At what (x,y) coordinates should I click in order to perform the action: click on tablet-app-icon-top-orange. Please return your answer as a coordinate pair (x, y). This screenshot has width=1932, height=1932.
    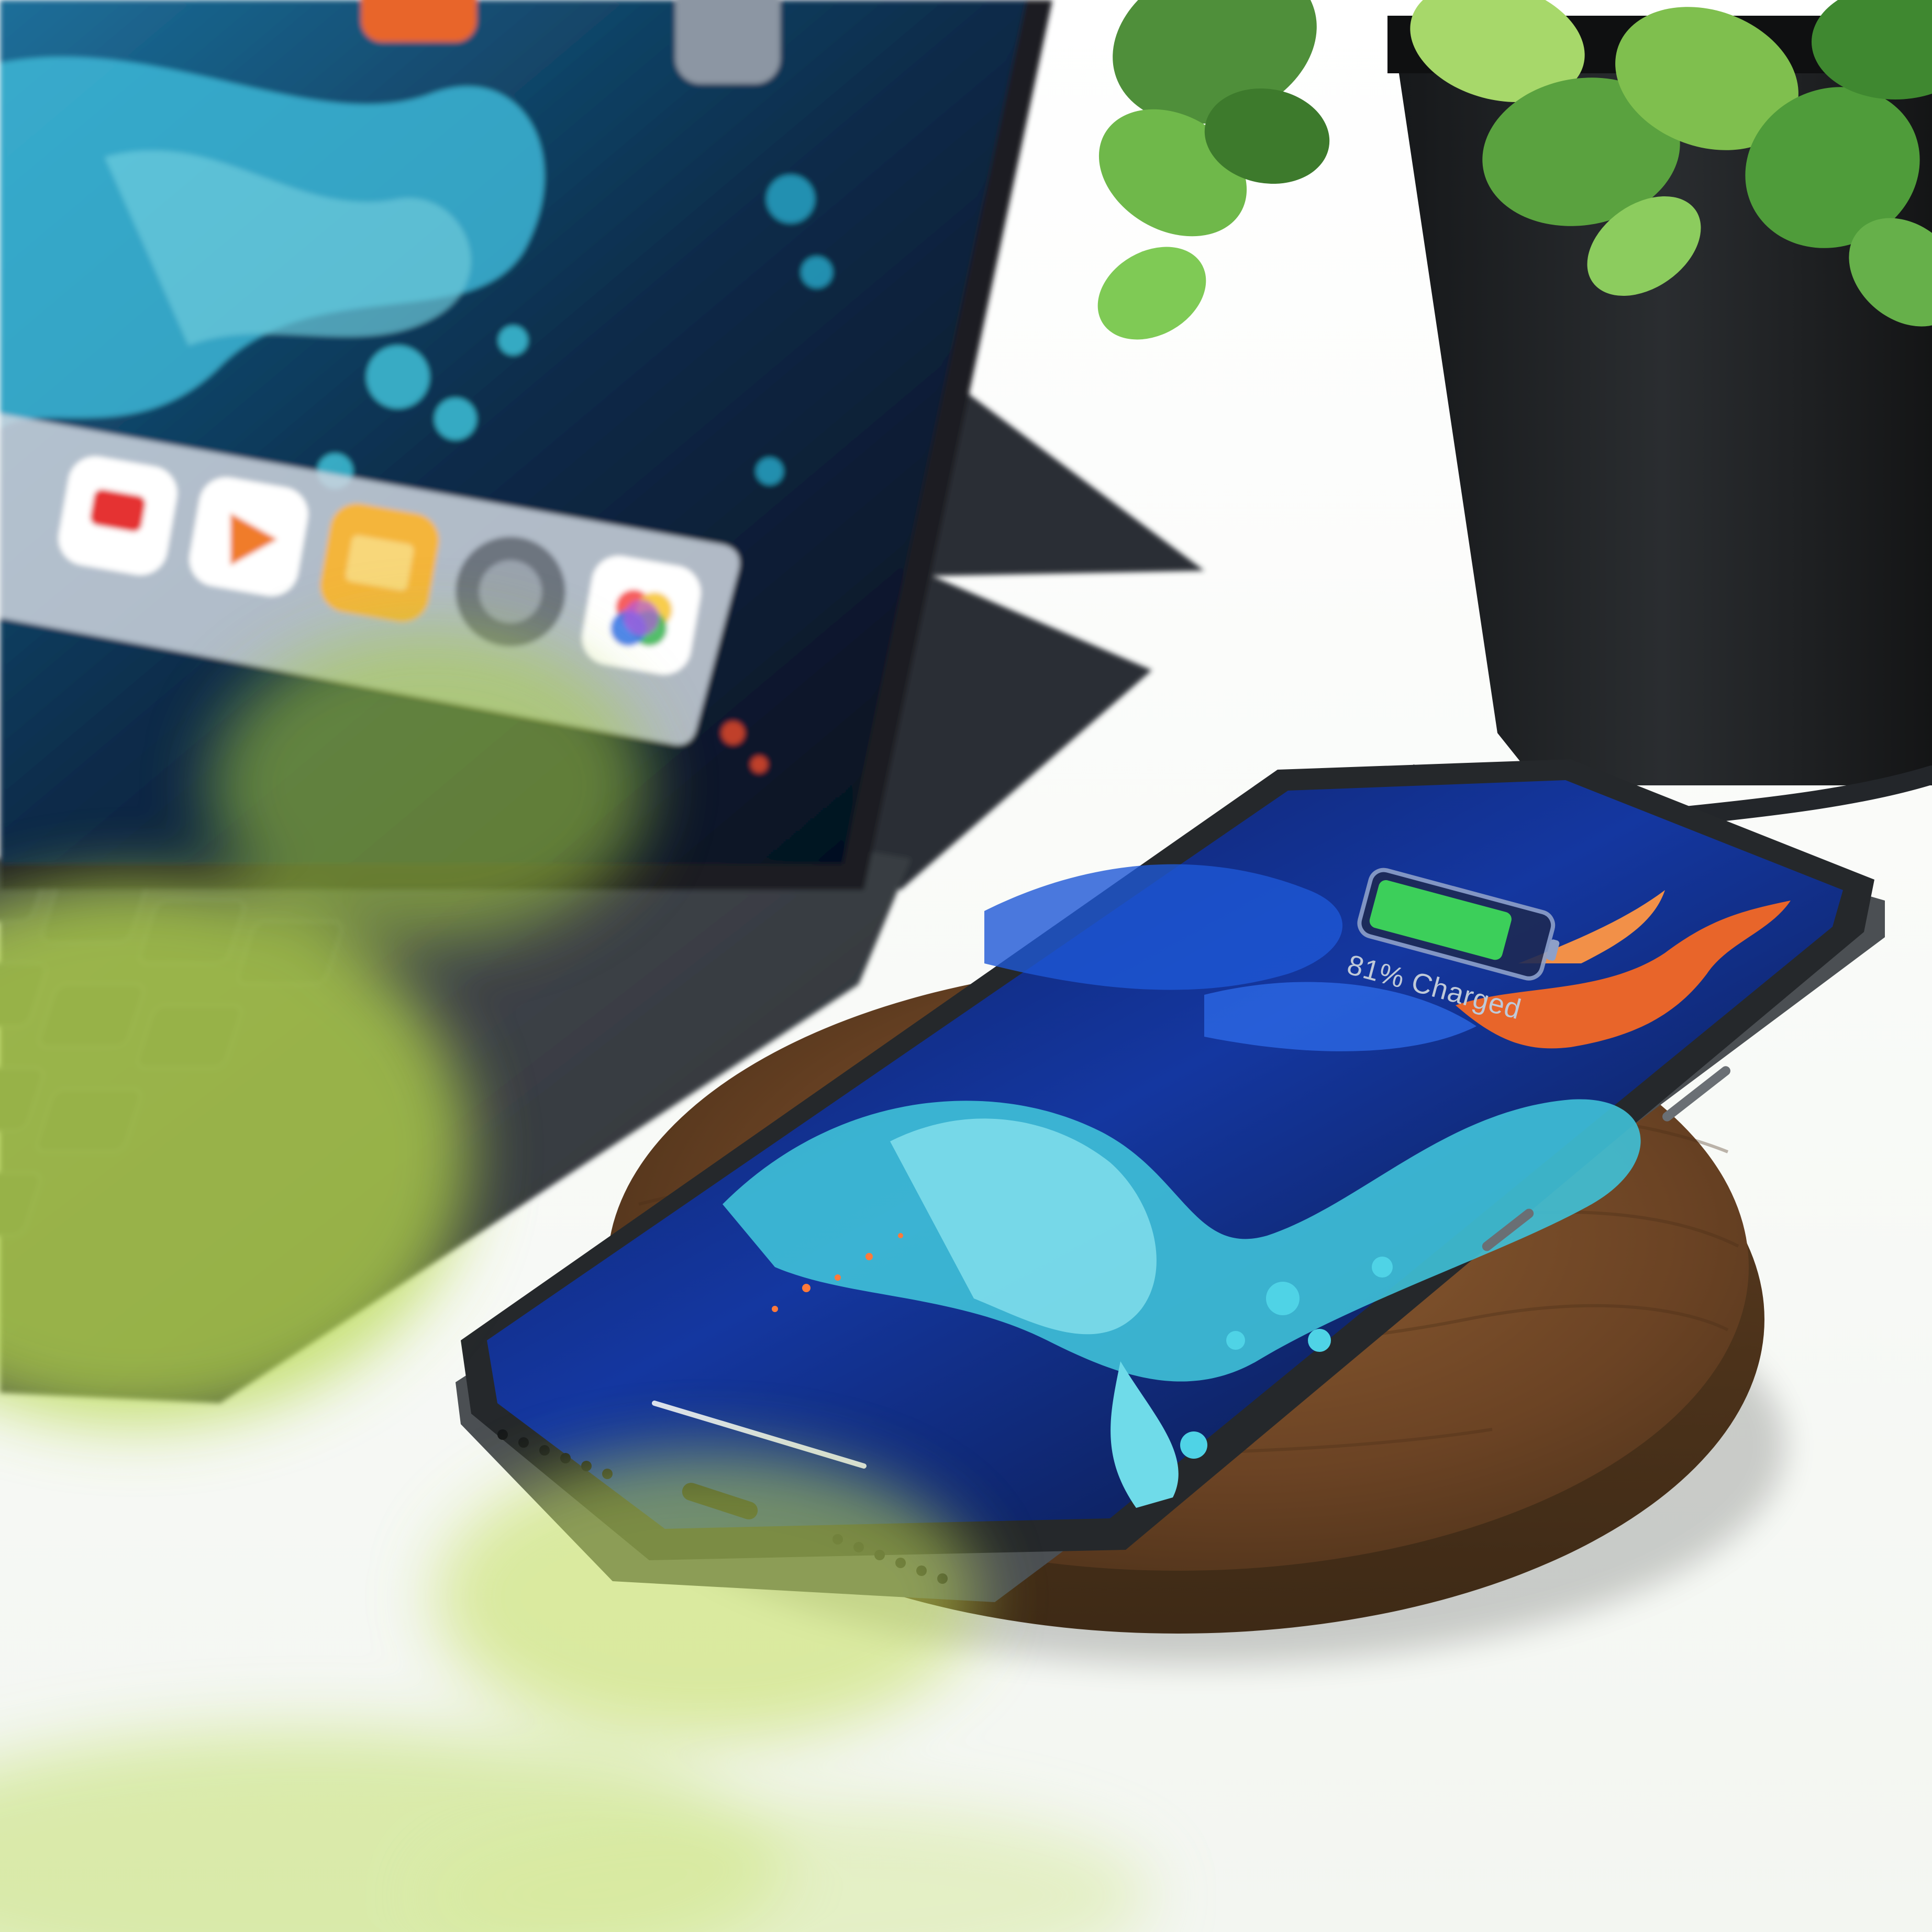
    Looking at the image, I should click on (418, 21).